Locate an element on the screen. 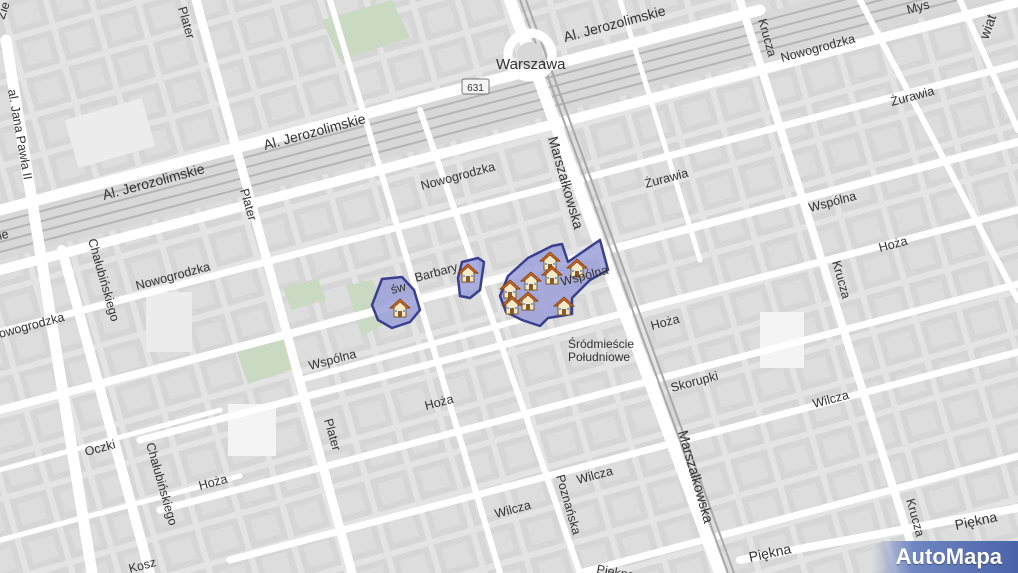  route-shield-number: 631 is located at coordinates (475, 88).